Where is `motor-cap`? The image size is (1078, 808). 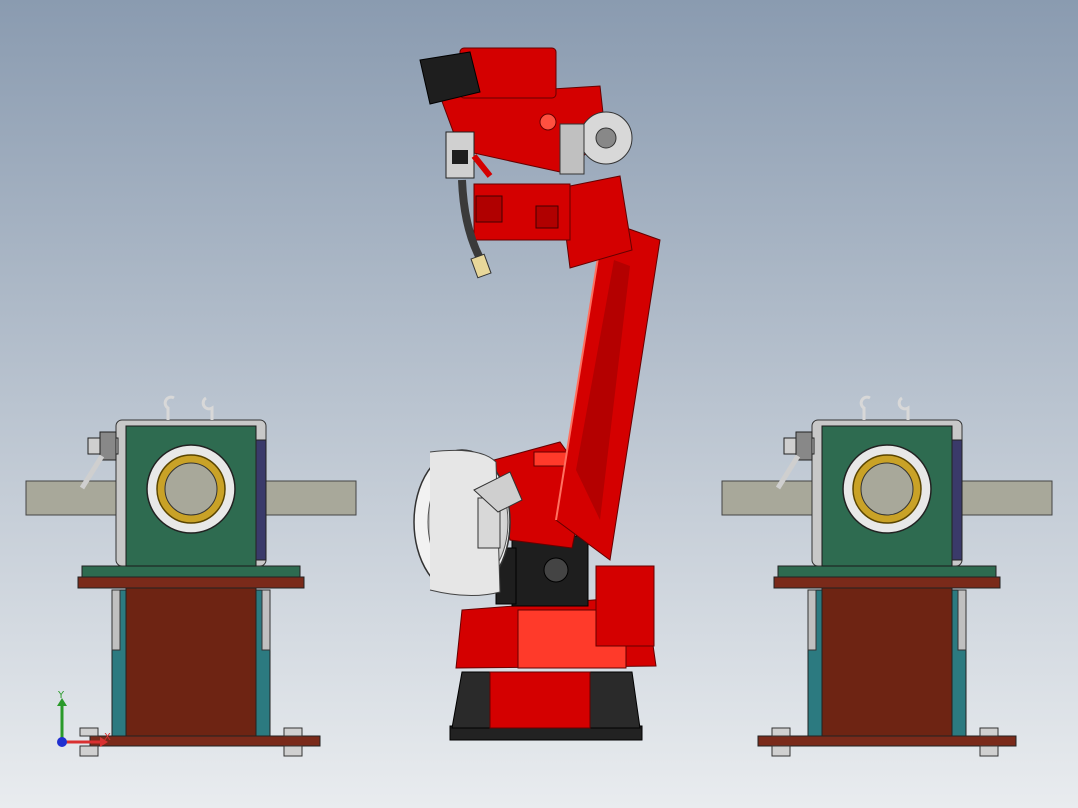
motor-cap is located at coordinates (556, 570).